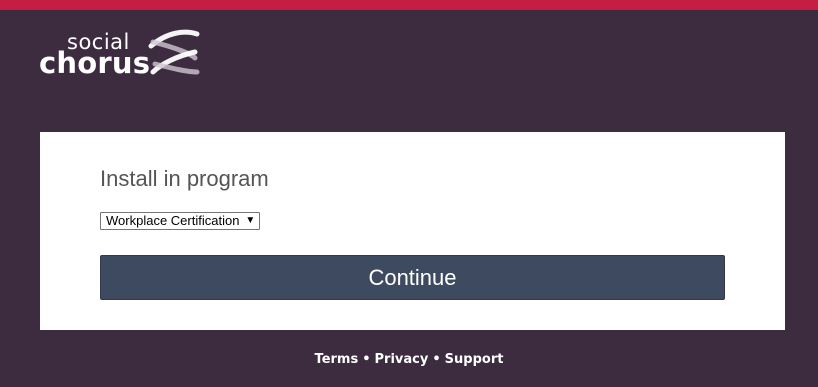 This screenshot has width=818, height=387. Describe the element at coordinates (409, 5) in the screenshot. I see `top-accent-bar` at that location.